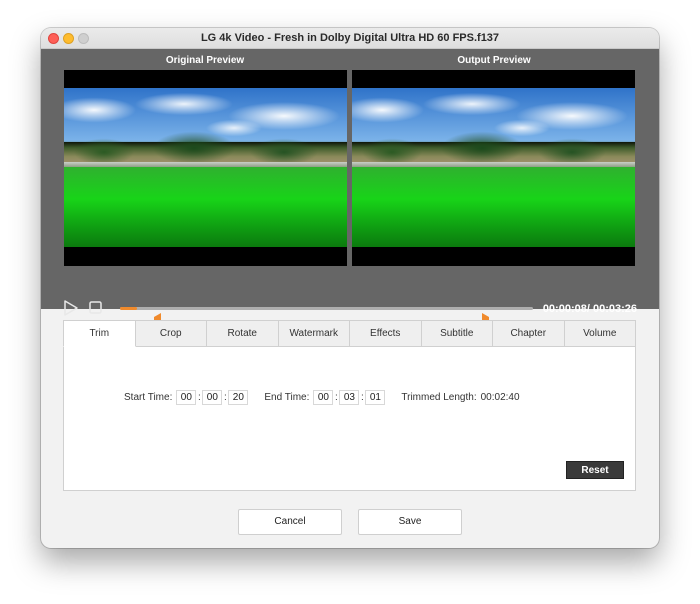  I want to click on tab-rotate: Rotate, so click(243, 333).